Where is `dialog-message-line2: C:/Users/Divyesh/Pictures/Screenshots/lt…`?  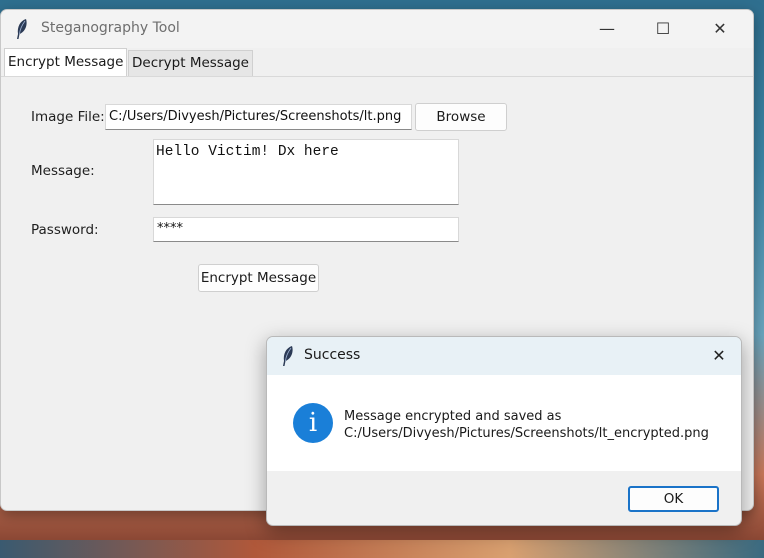 dialog-message-line2: C:/Users/Divyesh/Pictures/Screenshots/lt… is located at coordinates (526, 433).